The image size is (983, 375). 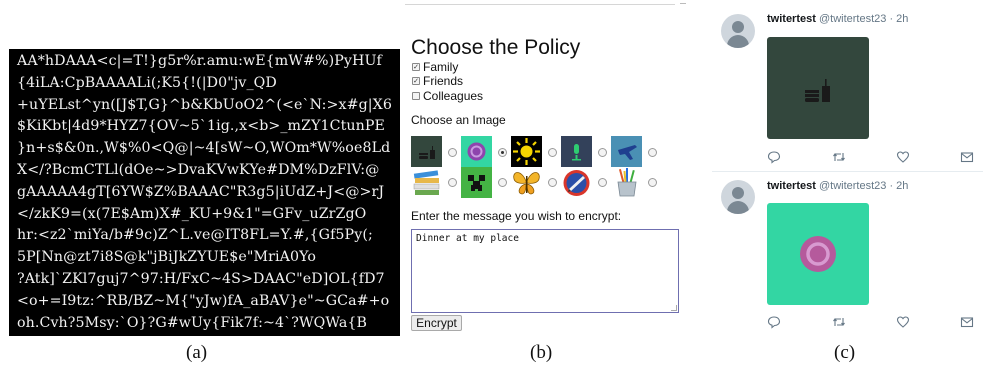 What do you see at coordinates (416, 80) in the screenshot?
I see `friends-checkbox: ✓` at bounding box center [416, 80].